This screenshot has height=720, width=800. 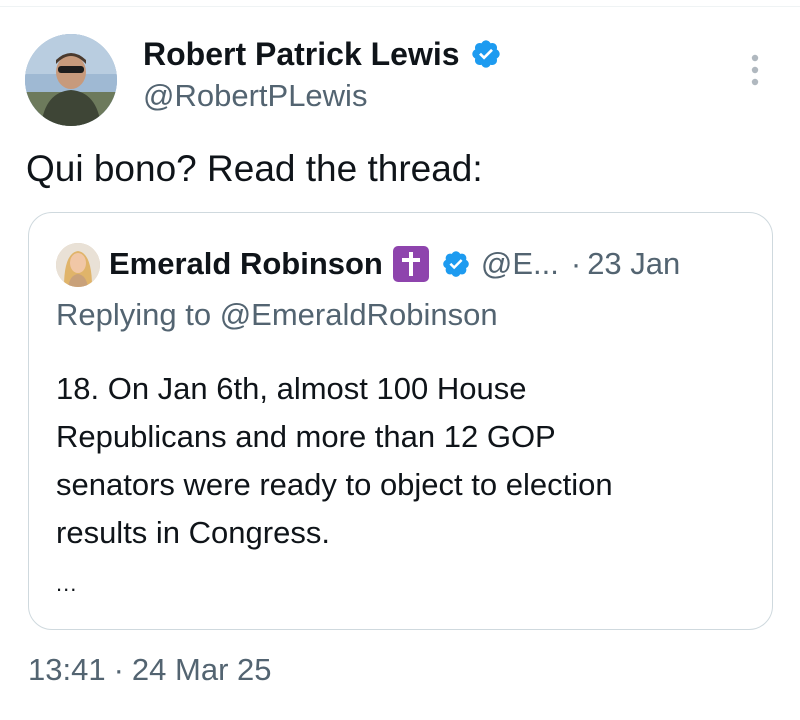 I want to click on author-display-name: Robert Patrick Lewis, so click(x=301, y=54).